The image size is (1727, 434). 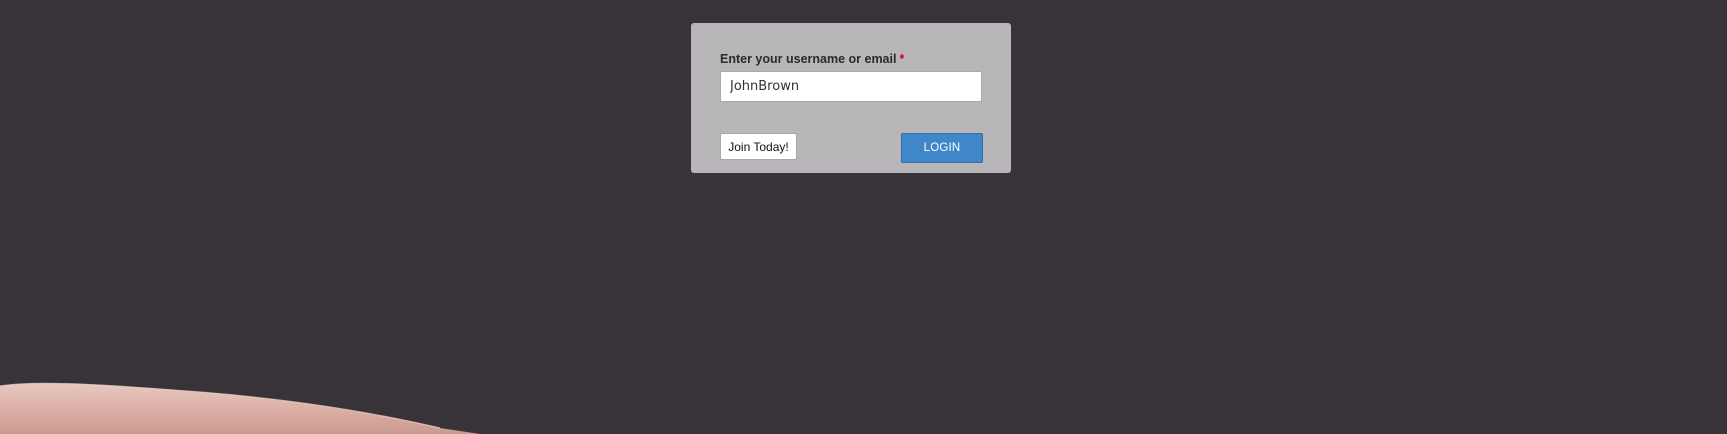 I want to click on username-input, so click(x=851, y=86).